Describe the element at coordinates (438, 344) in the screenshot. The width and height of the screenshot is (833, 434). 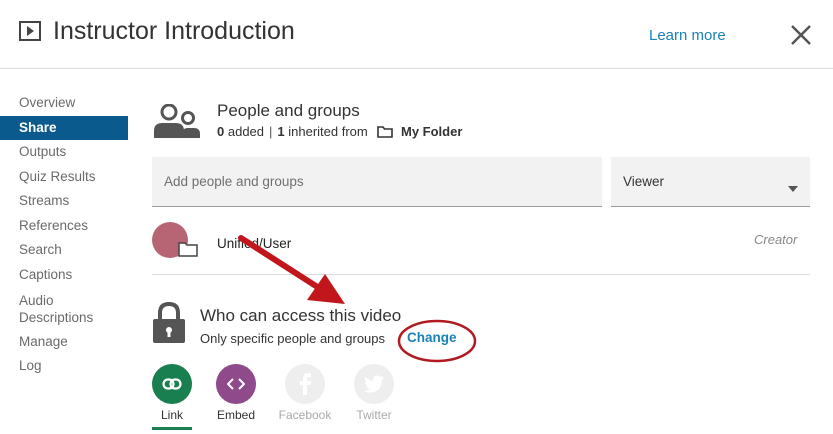
I see `annotation-ellipse` at that location.